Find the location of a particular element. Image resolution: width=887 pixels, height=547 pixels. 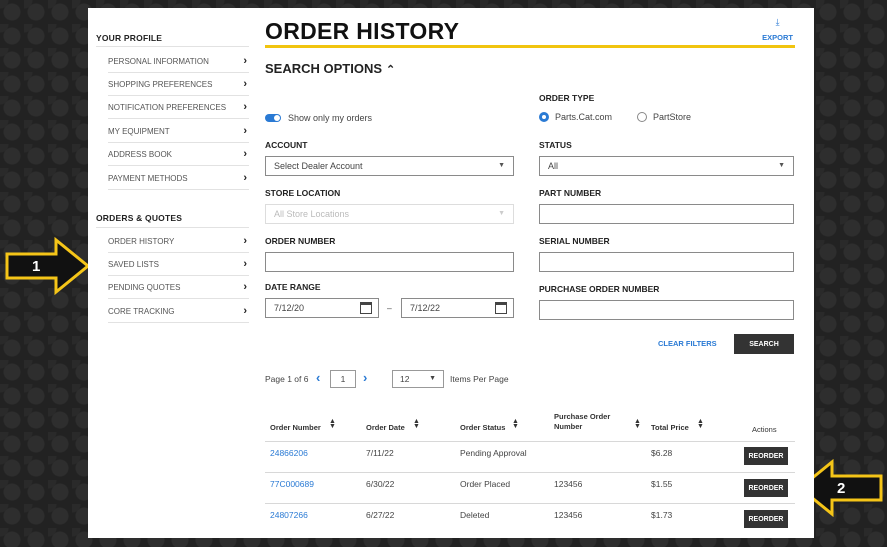

date-from-value: 7/12/20 is located at coordinates (289, 308).